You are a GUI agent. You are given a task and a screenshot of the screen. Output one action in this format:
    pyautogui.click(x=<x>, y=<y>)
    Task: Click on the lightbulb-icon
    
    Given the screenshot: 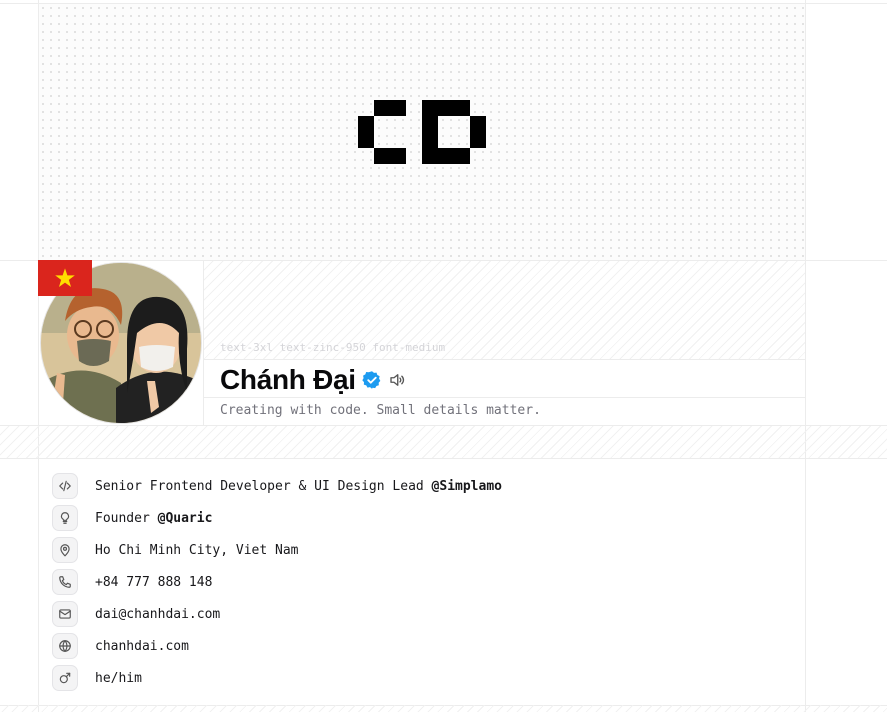 What is the action you would take?
    pyautogui.click(x=65, y=518)
    